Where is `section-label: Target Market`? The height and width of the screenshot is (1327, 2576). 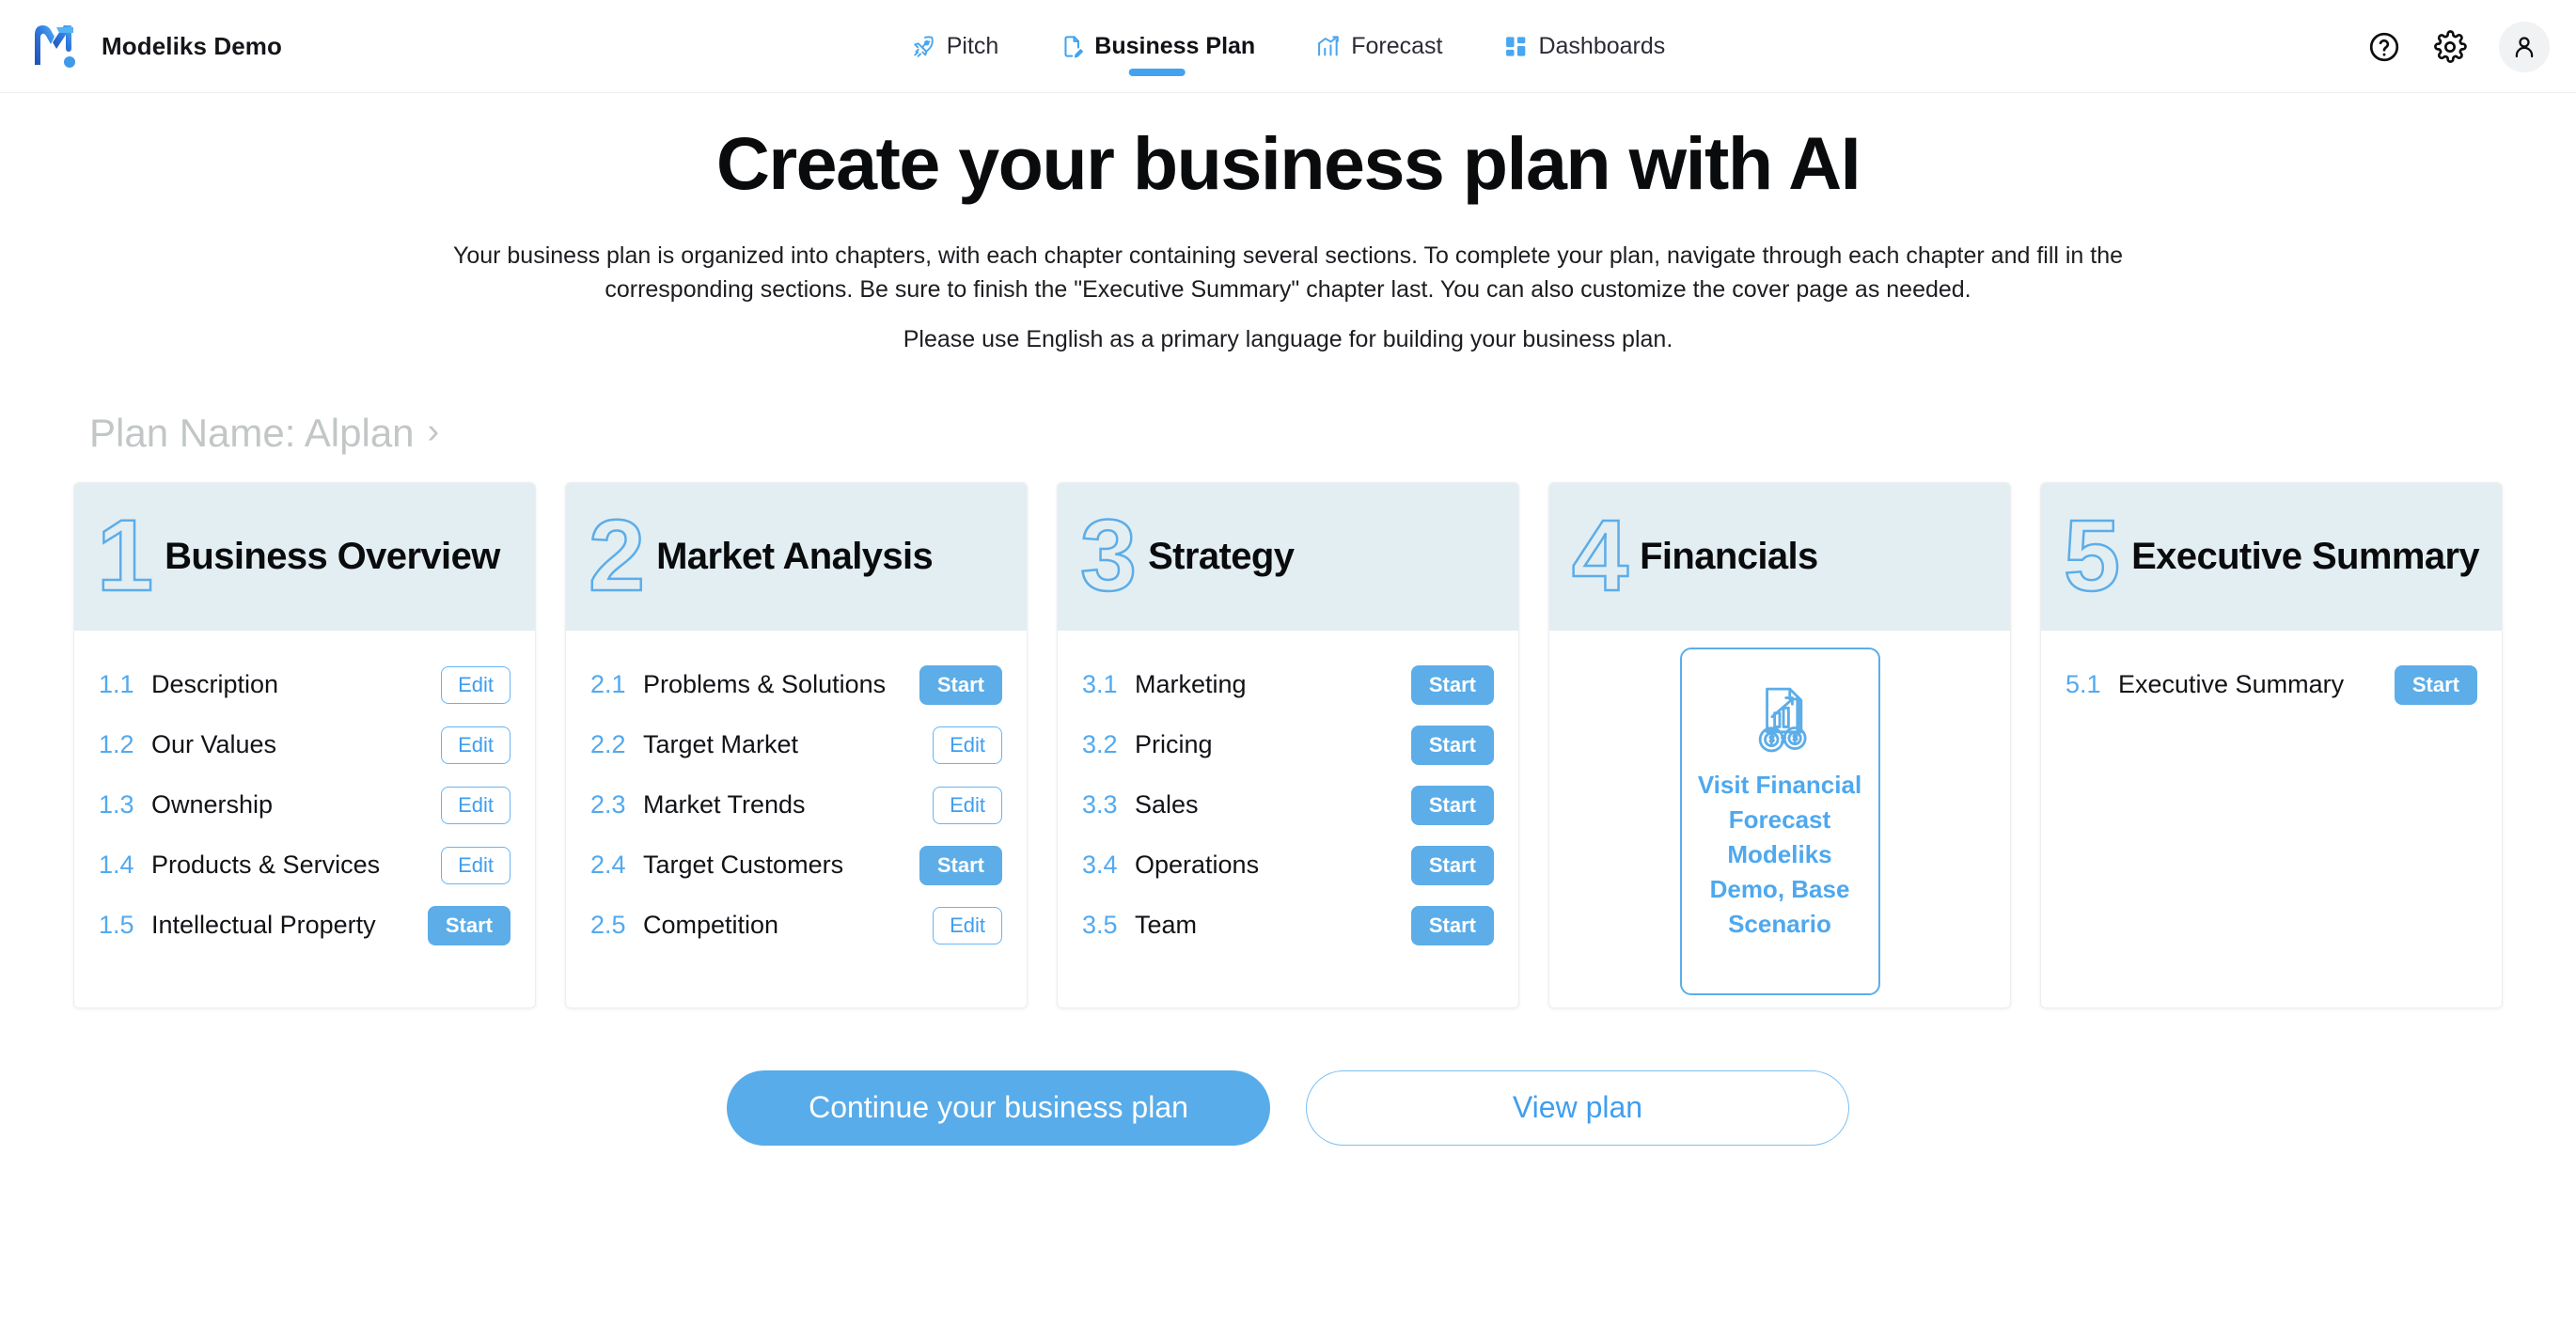 section-label: Target Market is located at coordinates (721, 744).